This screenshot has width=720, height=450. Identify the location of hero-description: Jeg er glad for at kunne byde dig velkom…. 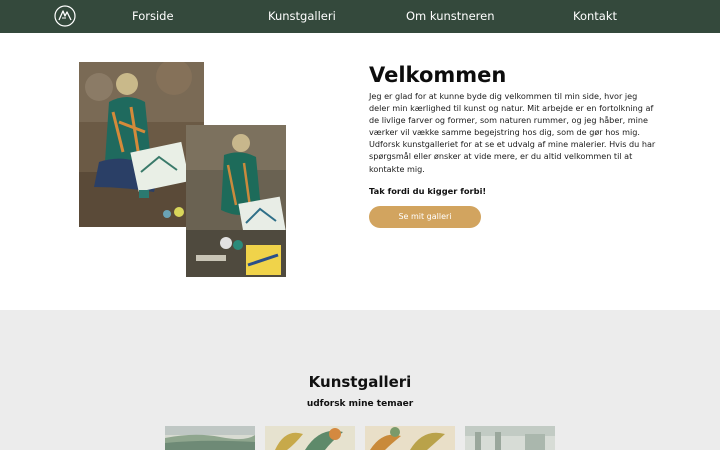
(514, 132).